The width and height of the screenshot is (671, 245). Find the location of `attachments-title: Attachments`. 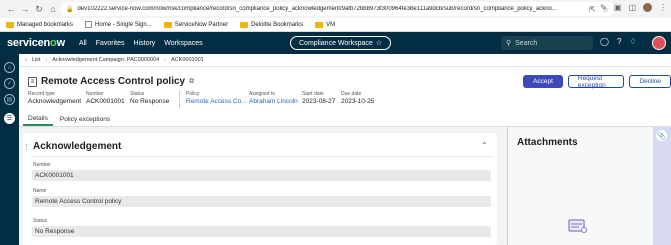

attachments-title: Attachments is located at coordinates (547, 142).